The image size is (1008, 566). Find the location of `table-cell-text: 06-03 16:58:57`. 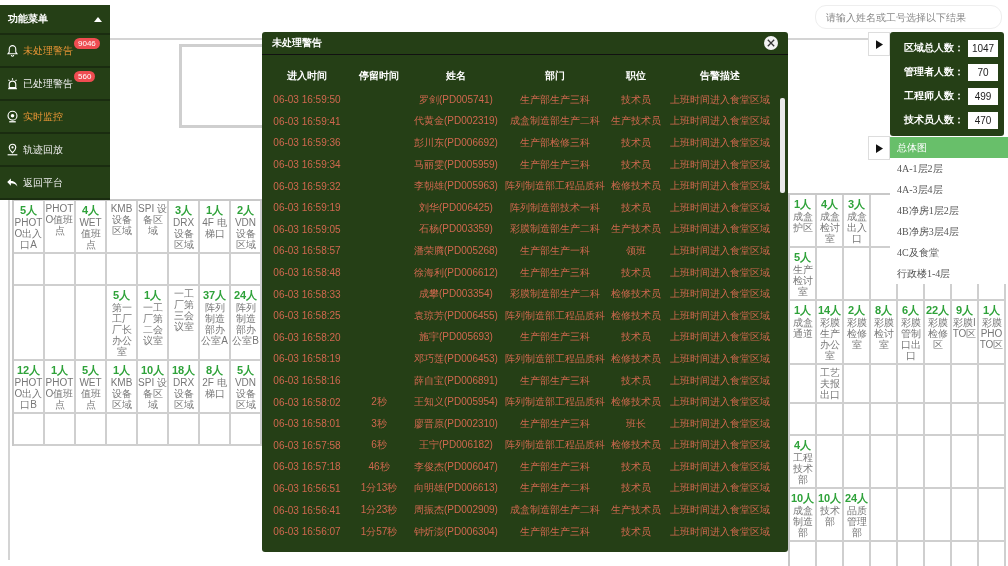

table-cell-text: 06-03 16:58:57 is located at coordinates (307, 251).